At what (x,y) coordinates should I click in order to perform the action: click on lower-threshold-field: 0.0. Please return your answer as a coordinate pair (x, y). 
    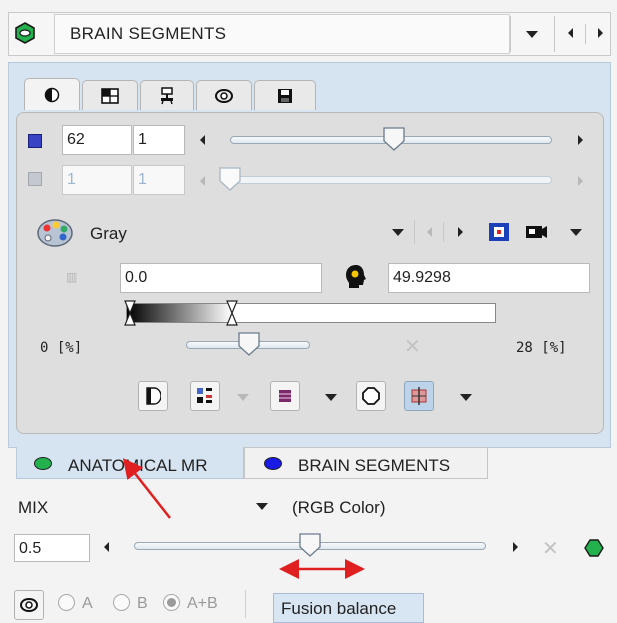
    Looking at the image, I should click on (221, 278).